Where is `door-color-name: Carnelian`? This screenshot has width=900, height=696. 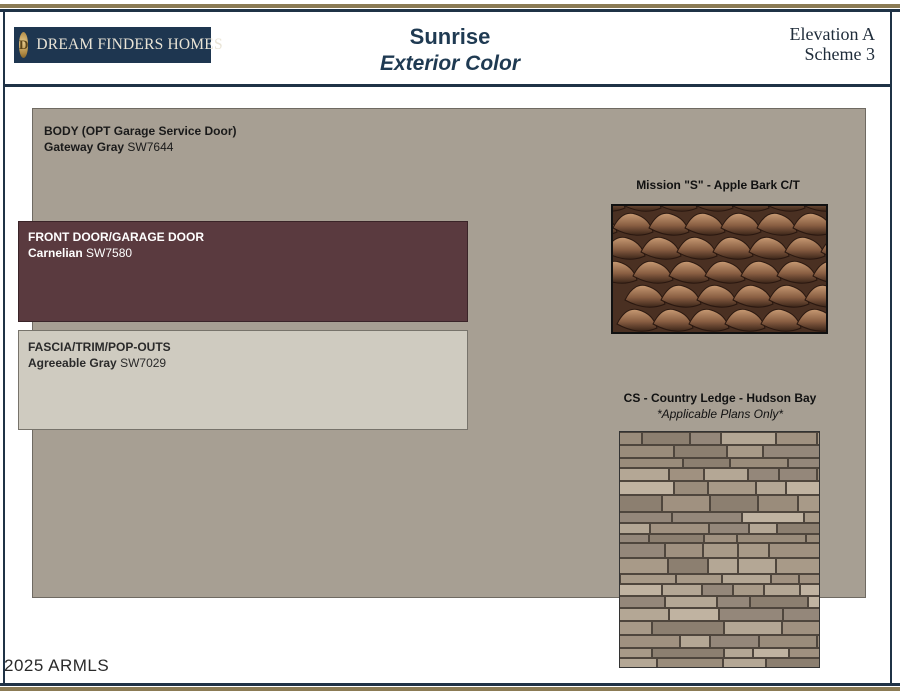
door-color-name: Carnelian is located at coordinates (55, 253).